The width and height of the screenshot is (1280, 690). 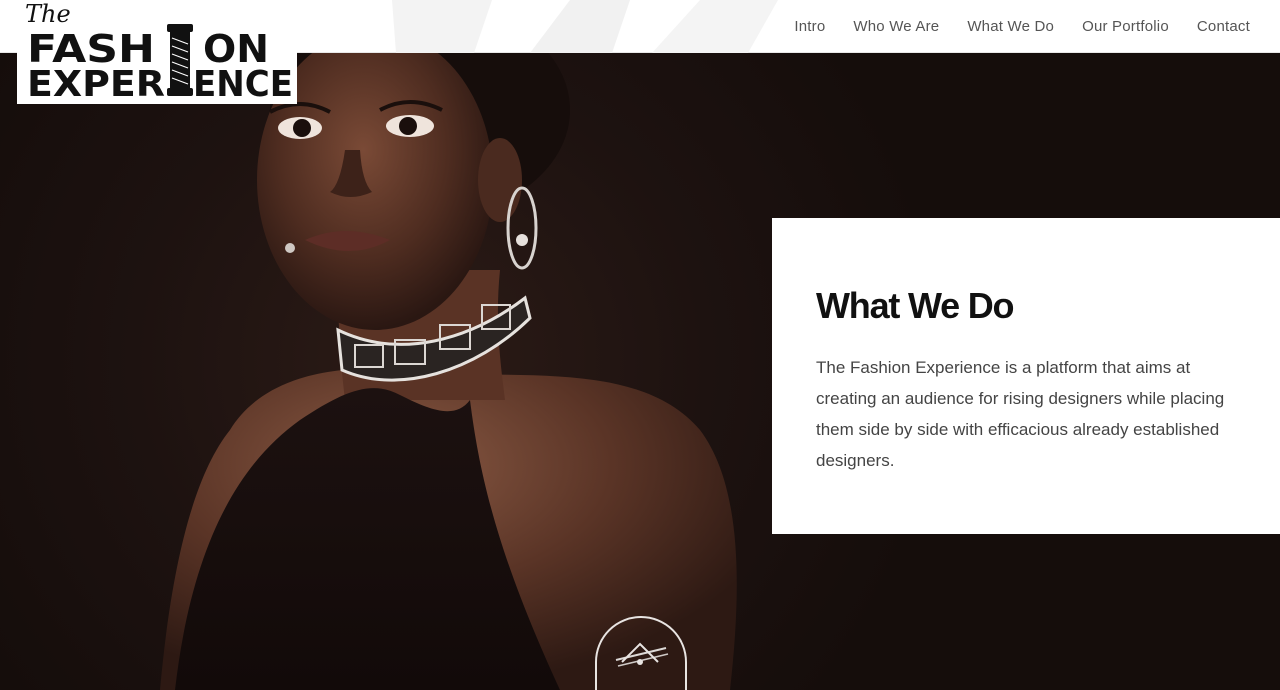 What do you see at coordinates (1010, 26) in the screenshot?
I see `nav-what-we-do: What We Do` at bounding box center [1010, 26].